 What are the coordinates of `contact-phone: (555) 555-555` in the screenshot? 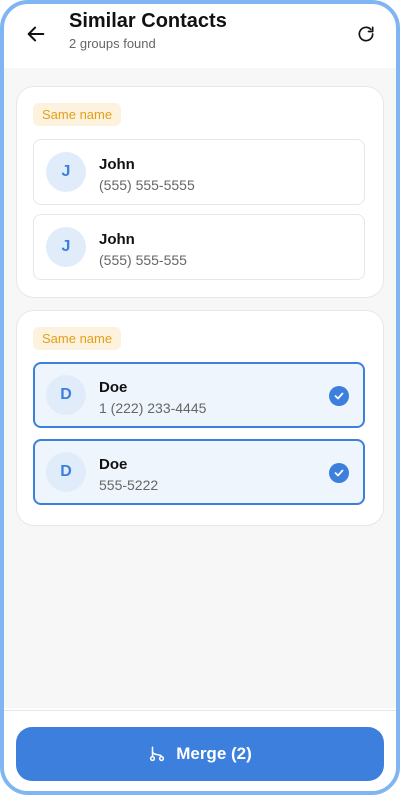 It's located at (143, 260).